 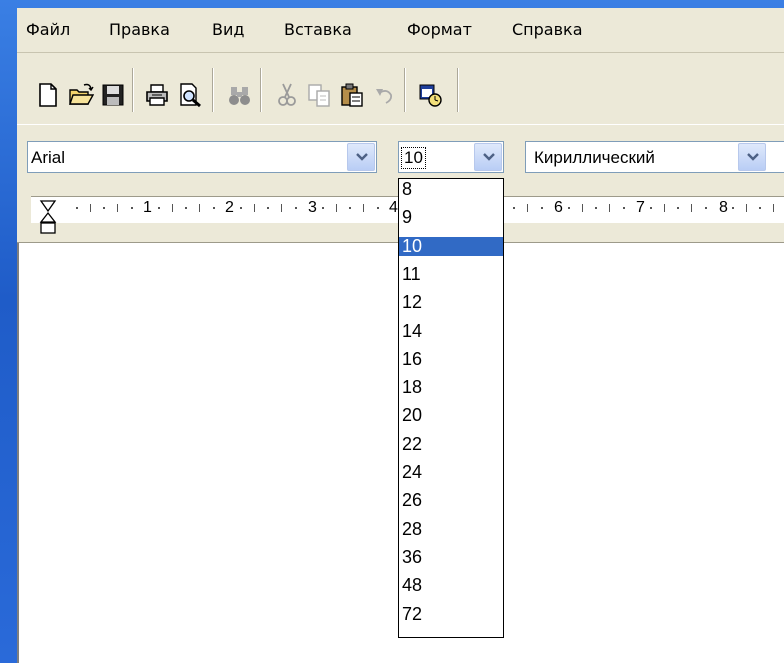 I want to click on font-name-value: Arial, so click(x=48, y=157).